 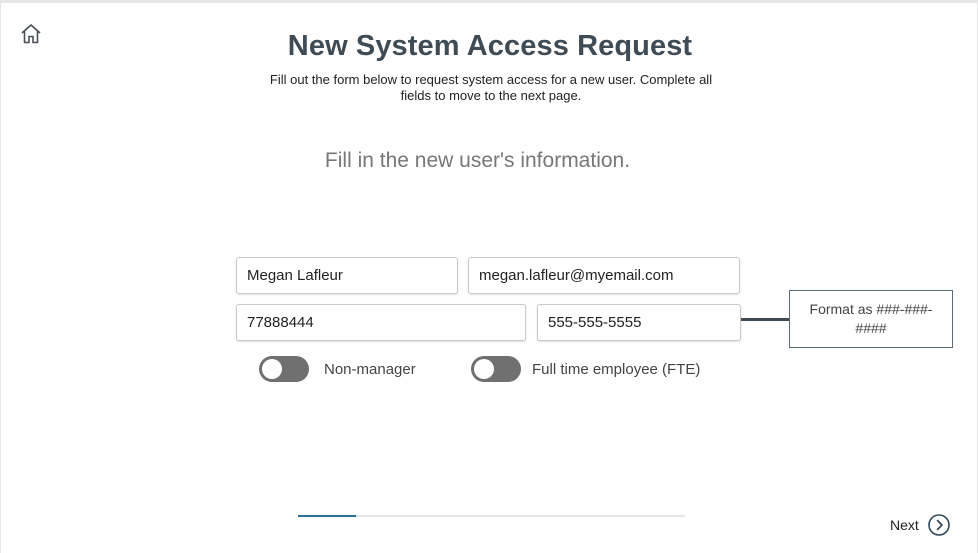 I want to click on phone-format-tooltip: Format as ###-###-####, so click(x=871, y=319).